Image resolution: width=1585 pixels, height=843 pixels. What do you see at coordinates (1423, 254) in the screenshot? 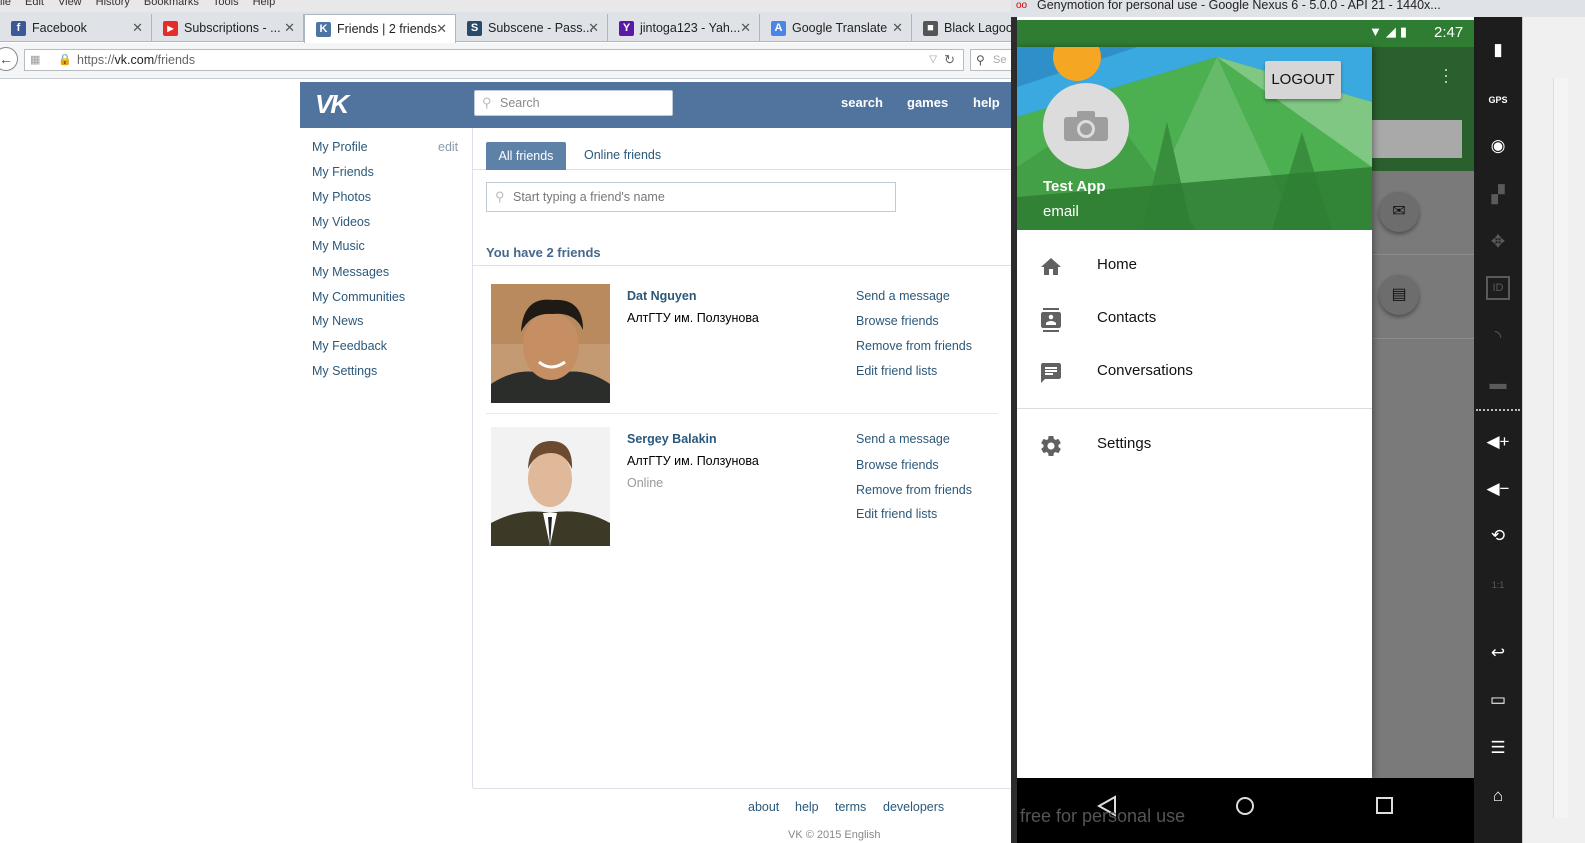
I see `divider` at bounding box center [1423, 254].